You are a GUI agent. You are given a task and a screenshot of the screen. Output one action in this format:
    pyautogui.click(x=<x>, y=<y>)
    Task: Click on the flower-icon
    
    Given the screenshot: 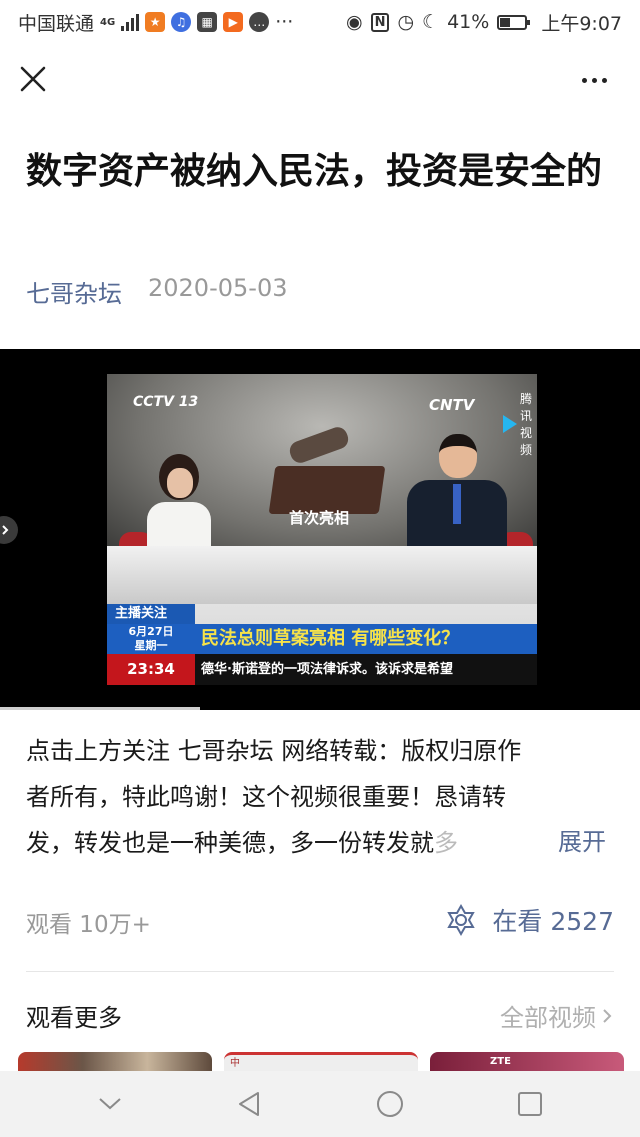 What is the action you would take?
    pyautogui.click(x=461, y=920)
    